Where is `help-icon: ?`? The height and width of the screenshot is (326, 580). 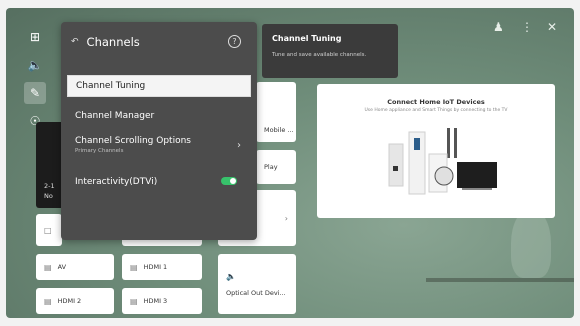 help-icon: ? is located at coordinates (234, 41).